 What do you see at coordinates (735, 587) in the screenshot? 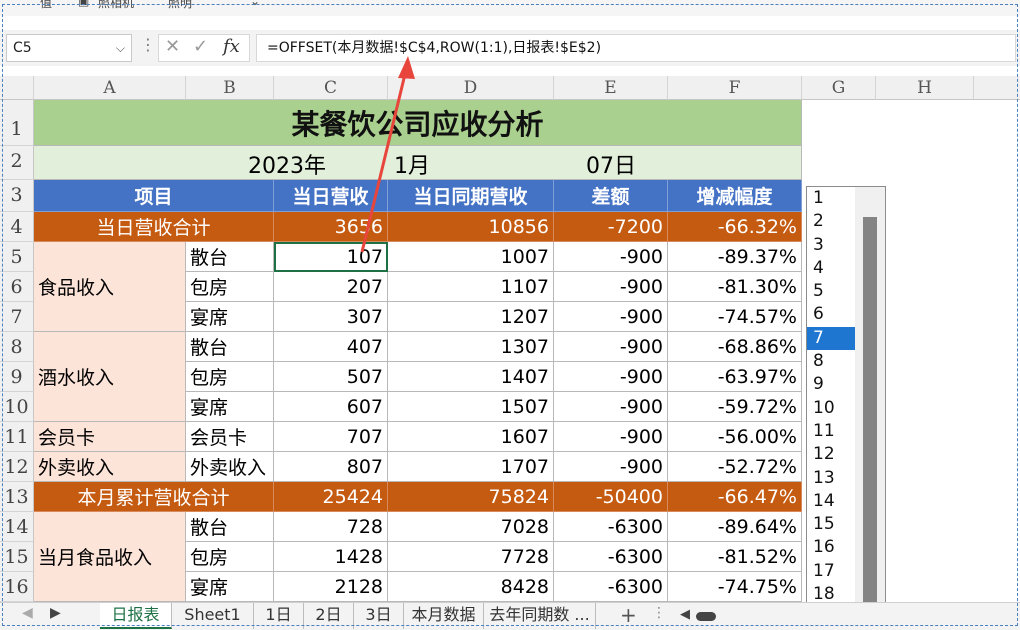
I see `cell-rate: -74.75%` at bounding box center [735, 587].